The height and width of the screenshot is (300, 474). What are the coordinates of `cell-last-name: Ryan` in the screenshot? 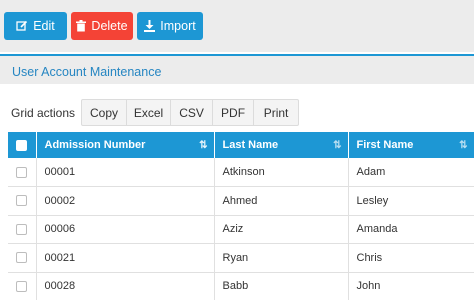 It's located at (281, 258).